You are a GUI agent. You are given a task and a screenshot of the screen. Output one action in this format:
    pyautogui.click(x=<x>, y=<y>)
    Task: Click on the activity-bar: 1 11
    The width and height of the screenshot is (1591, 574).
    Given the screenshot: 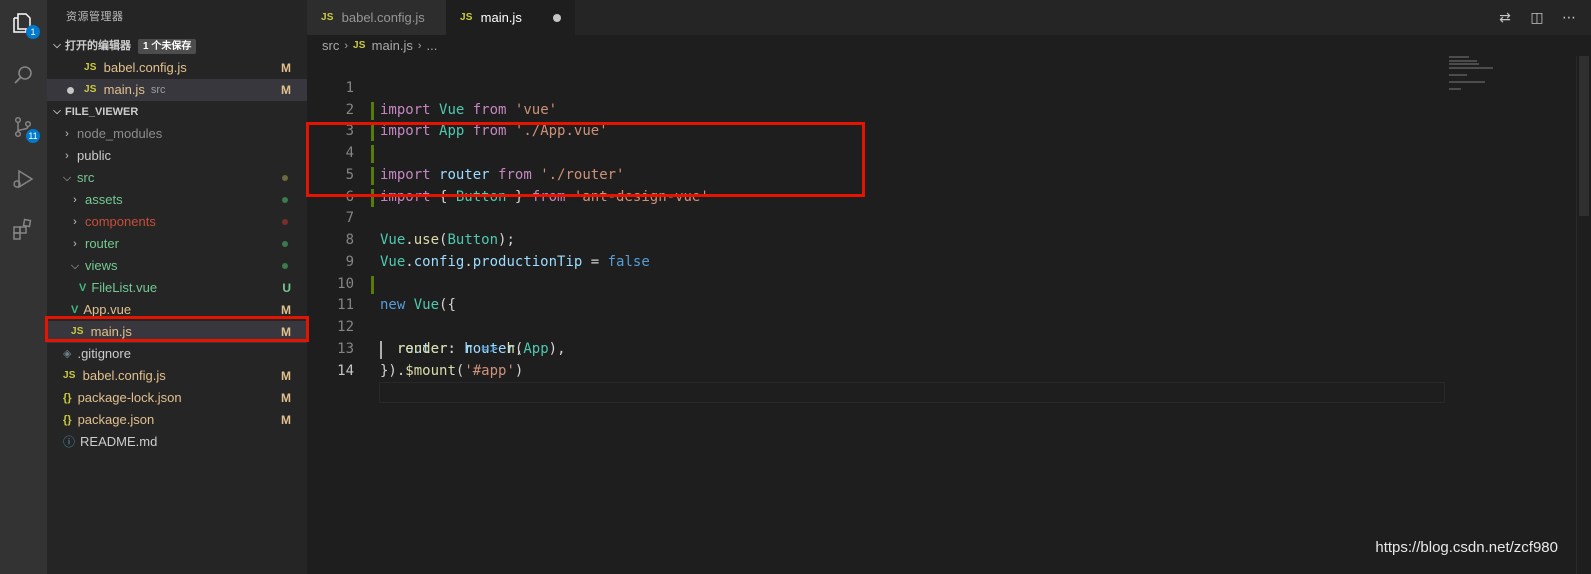 What is the action you would take?
    pyautogui.click(x=23, y=287)
    